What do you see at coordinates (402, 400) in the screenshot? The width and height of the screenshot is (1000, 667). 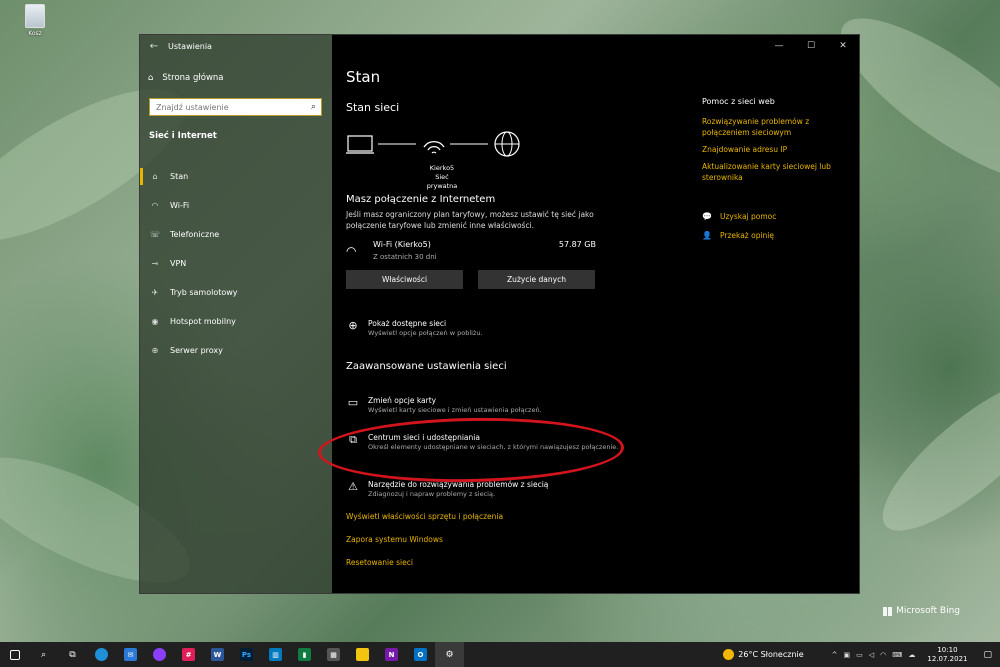 I see `option-title: Zmień opcje karty` at bounding box center [402, 400].